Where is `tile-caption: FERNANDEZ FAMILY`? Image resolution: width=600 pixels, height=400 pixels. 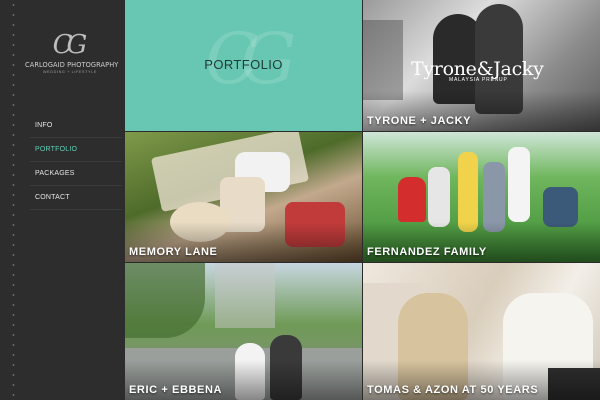
tile-caption: FERNANDEZ FAMILY is located at coordinates (427, 252).